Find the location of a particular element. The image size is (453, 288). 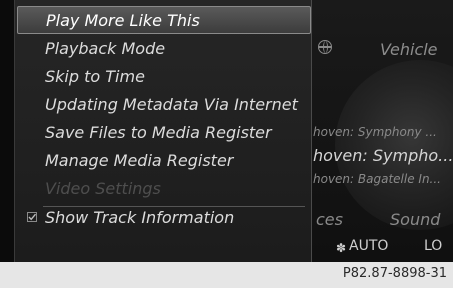

menu-item-label: Skip to Time is located at coordinates (95, 76).